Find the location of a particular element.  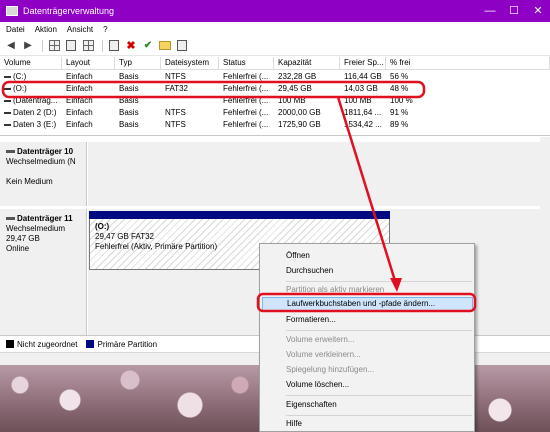

legend-swatch-primary is located at coordinates (90, 344).